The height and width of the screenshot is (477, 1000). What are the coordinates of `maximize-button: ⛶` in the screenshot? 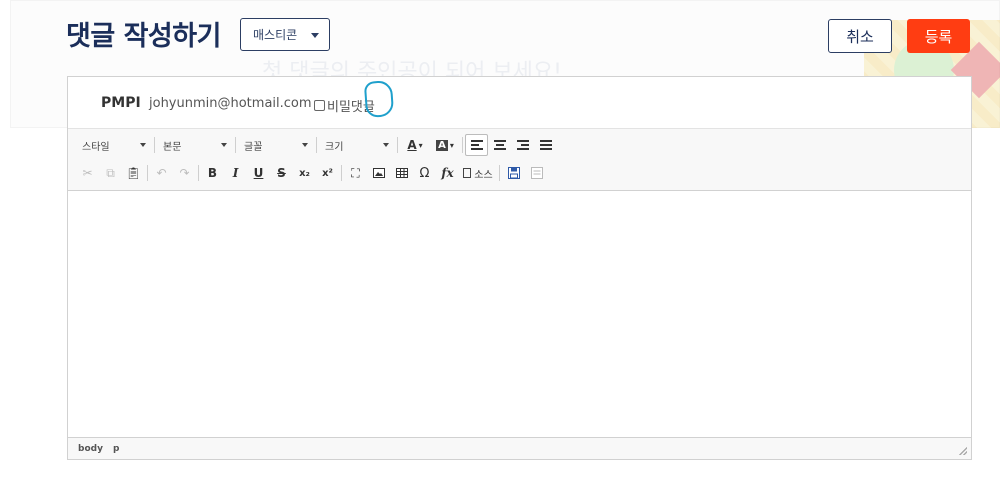 It's located at (355, 173).